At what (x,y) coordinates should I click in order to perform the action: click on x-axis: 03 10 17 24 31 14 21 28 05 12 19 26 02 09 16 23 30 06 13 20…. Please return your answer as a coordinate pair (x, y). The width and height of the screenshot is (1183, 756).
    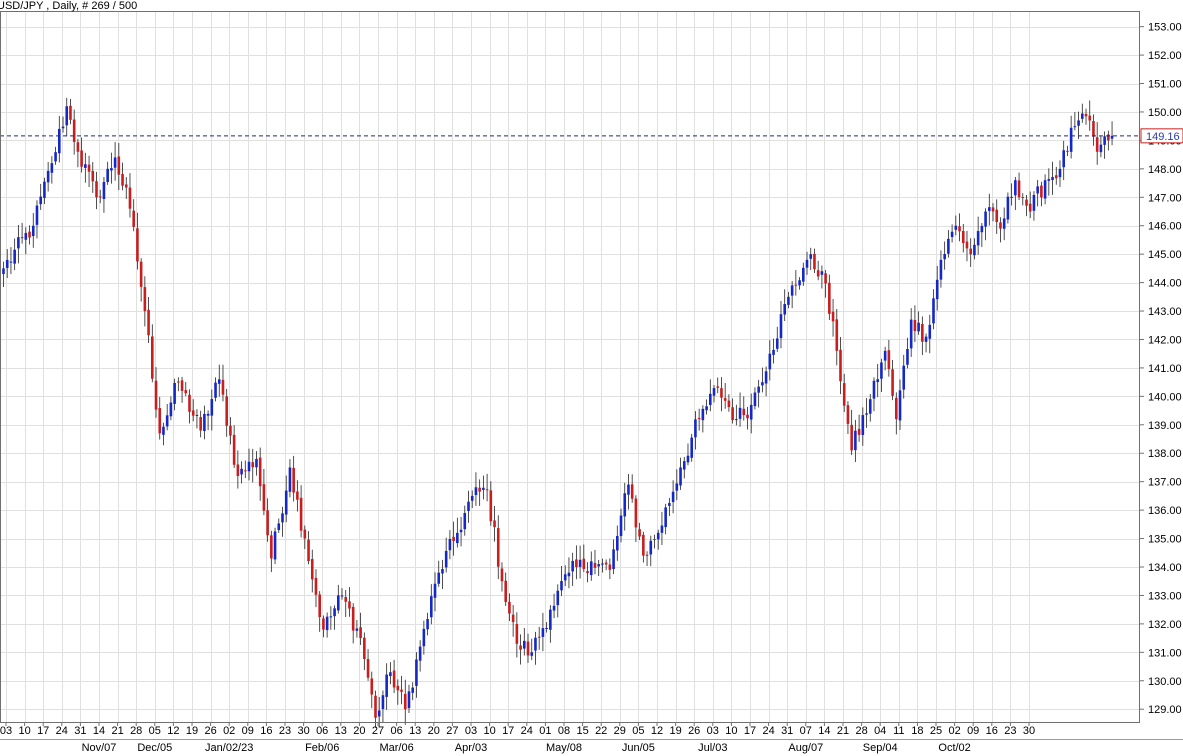
    Looking at the image, I should click on (517, 738).